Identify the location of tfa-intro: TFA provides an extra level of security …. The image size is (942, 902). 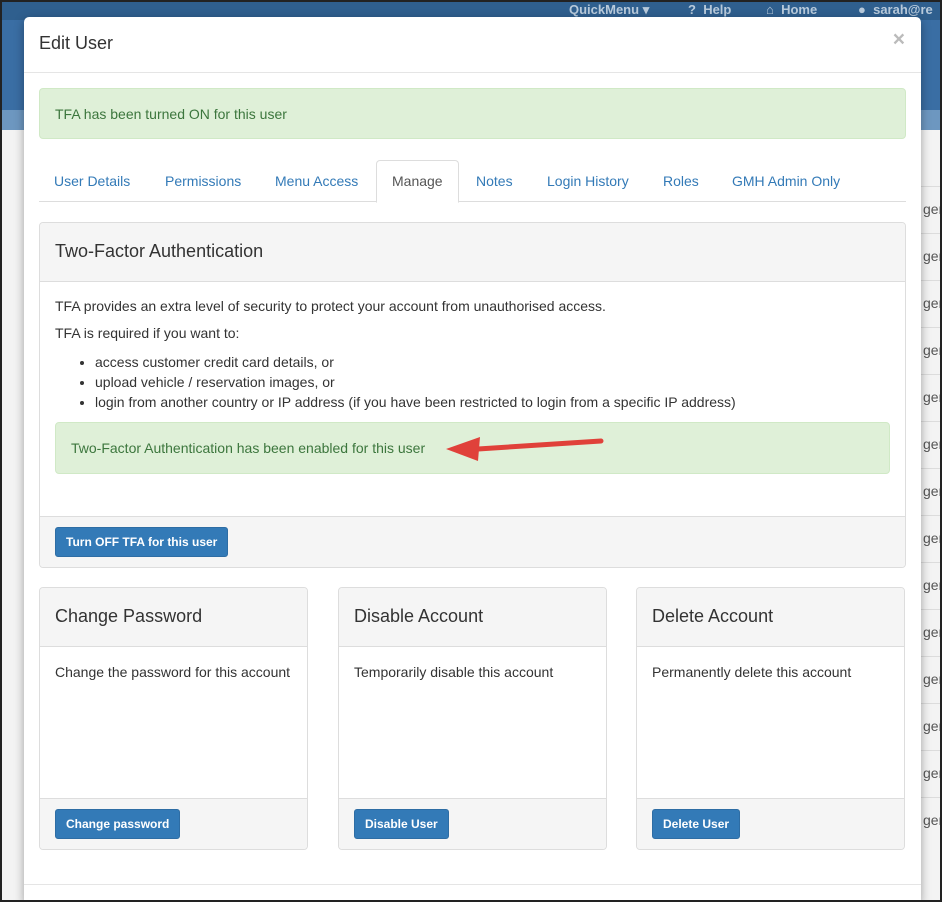
(330, 306).